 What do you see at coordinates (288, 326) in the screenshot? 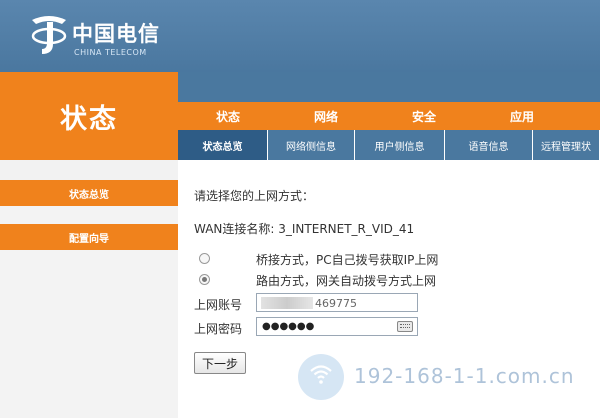
I see `password-value: ●●●●●●` at bounding box center [288, 326].